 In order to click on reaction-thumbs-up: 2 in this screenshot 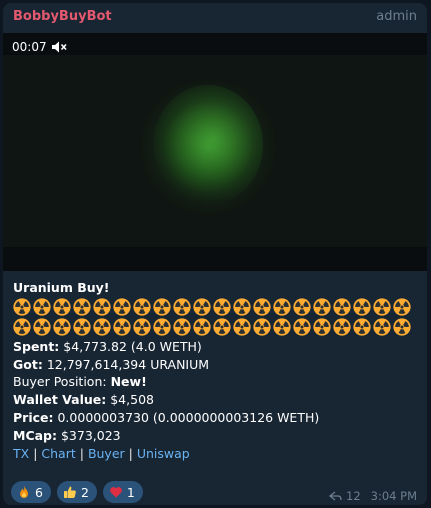, I will do `click(76, 492)`.